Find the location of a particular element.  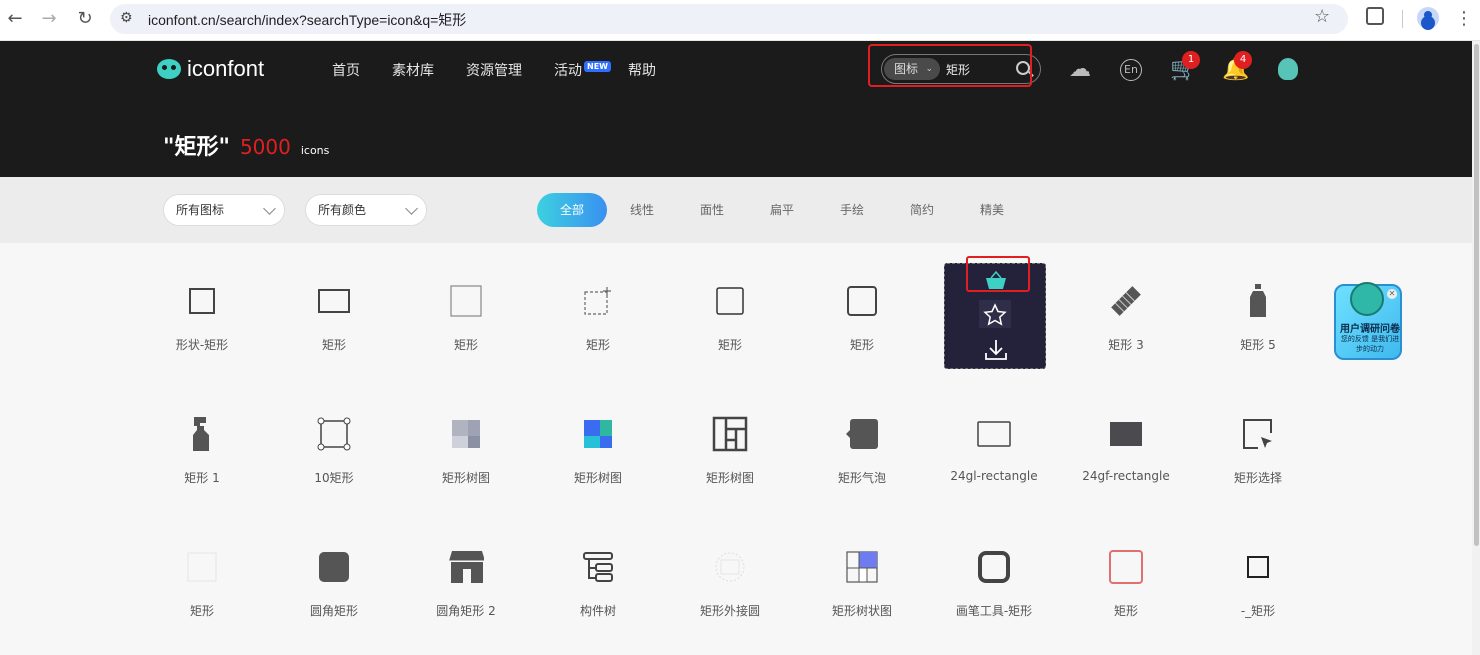

color-select: 所有颜色 is located at coordinates (366, 210).